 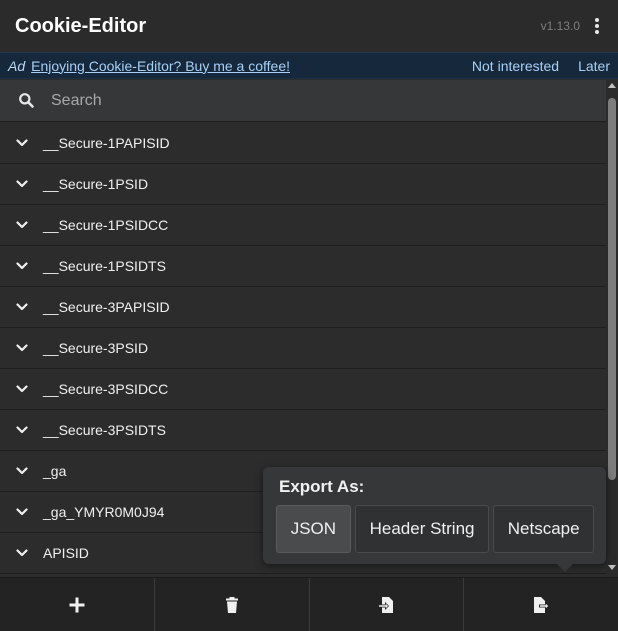 What do you see at coordinates (597, 26) in the screenshot?
I see `kebab-menu-icon` at bounding box center [597, 26].